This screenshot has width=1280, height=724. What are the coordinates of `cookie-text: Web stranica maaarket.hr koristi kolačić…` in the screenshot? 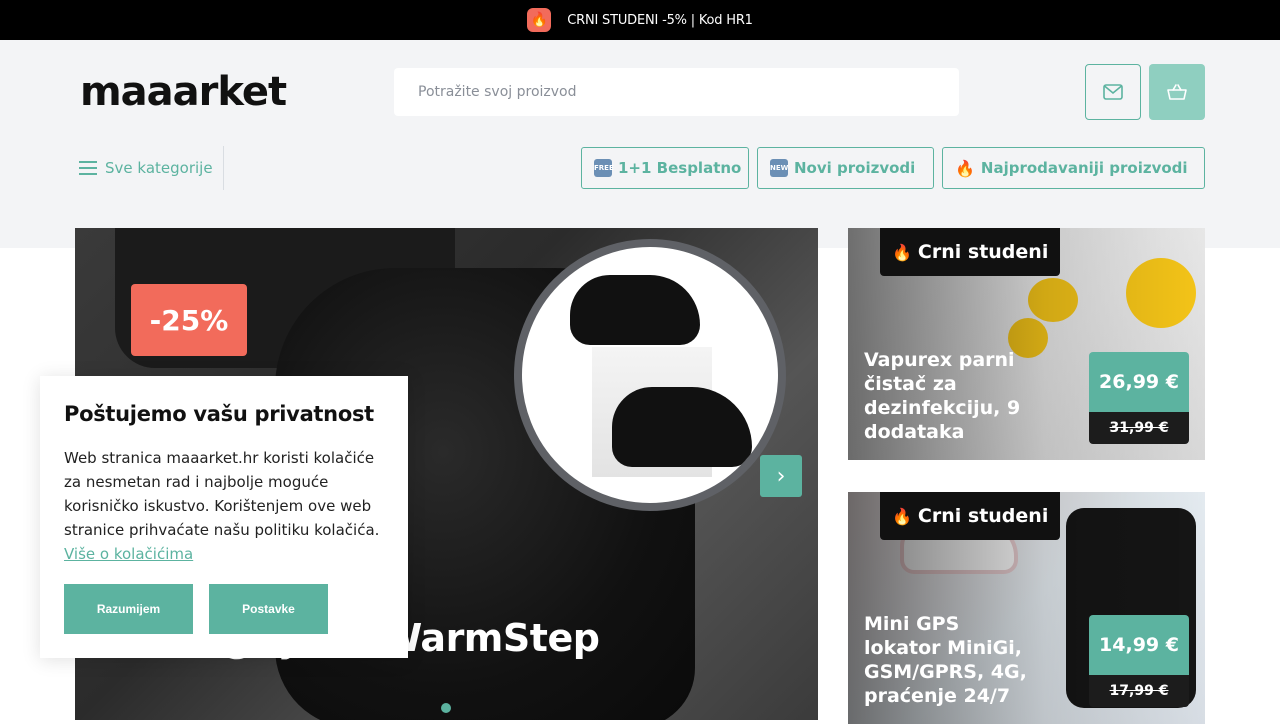 It's located at (222, 506).